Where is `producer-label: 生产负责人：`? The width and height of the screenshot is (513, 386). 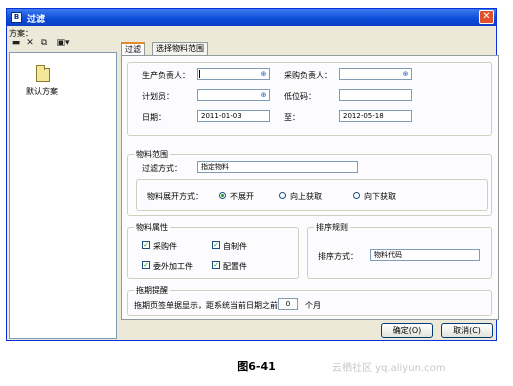
producer-label: 生产负责人： is located at coordinates (166, 75).